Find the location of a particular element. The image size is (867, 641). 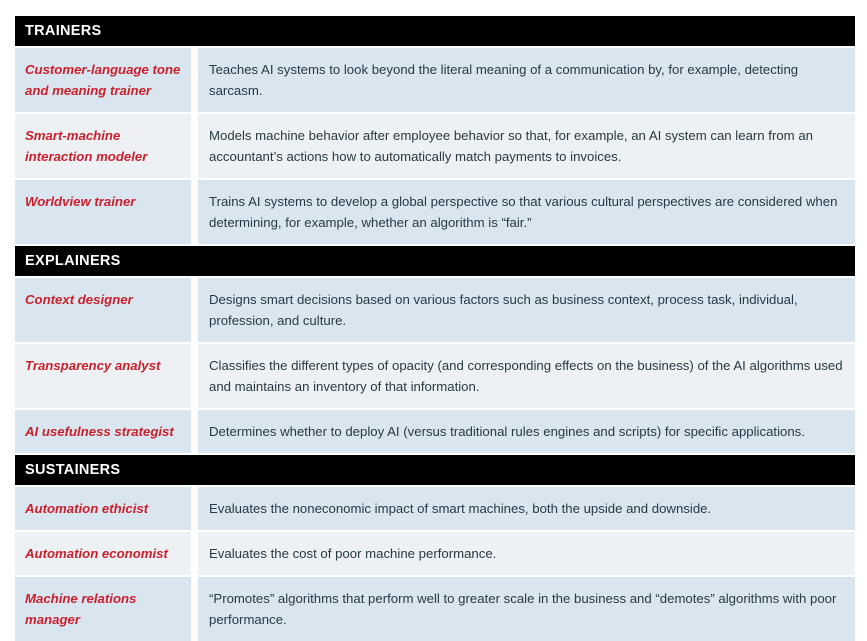

role-title: Automation ethicist is located at coordinates (103, 508).